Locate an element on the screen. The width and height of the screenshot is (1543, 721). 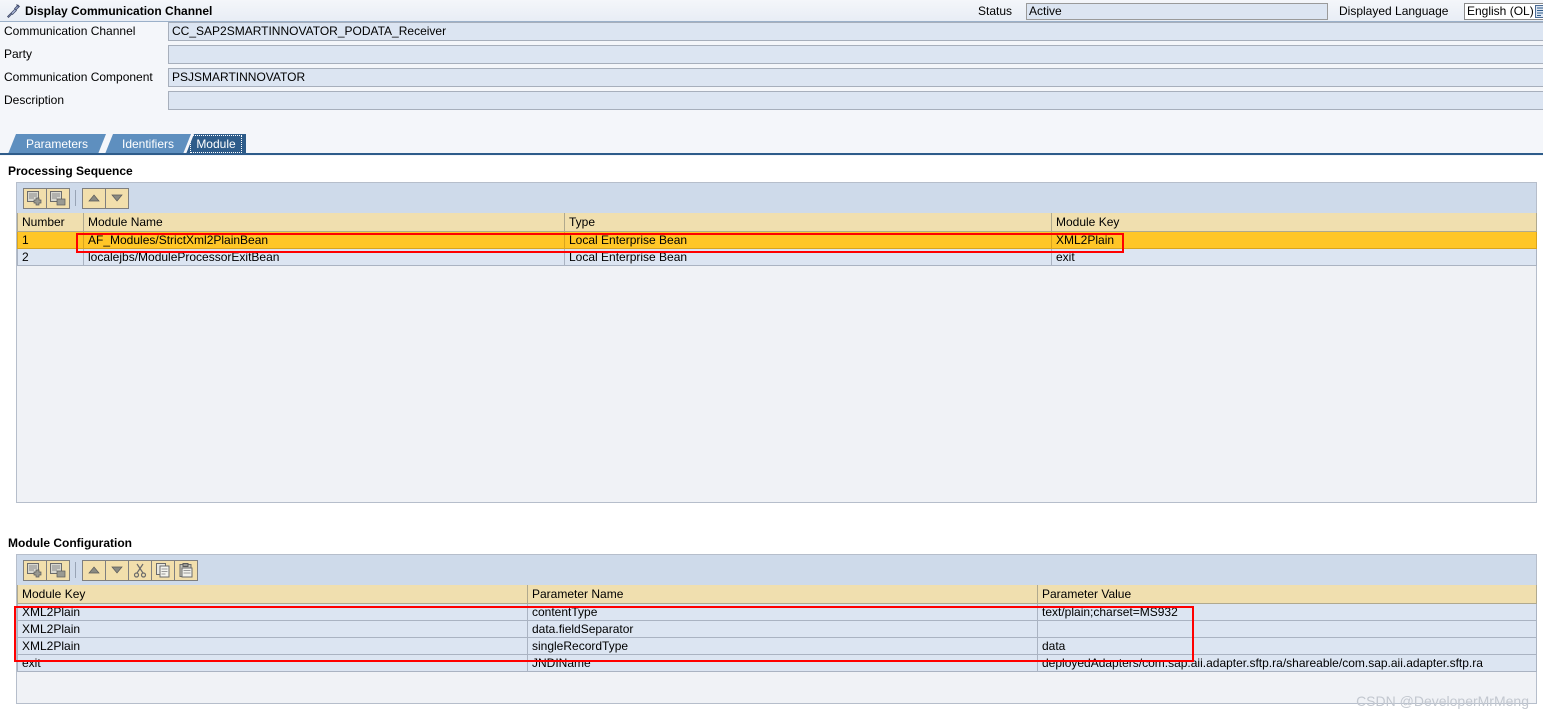
table-row: XML2Plain singleRecordType data is located at coordinates (777, 646).